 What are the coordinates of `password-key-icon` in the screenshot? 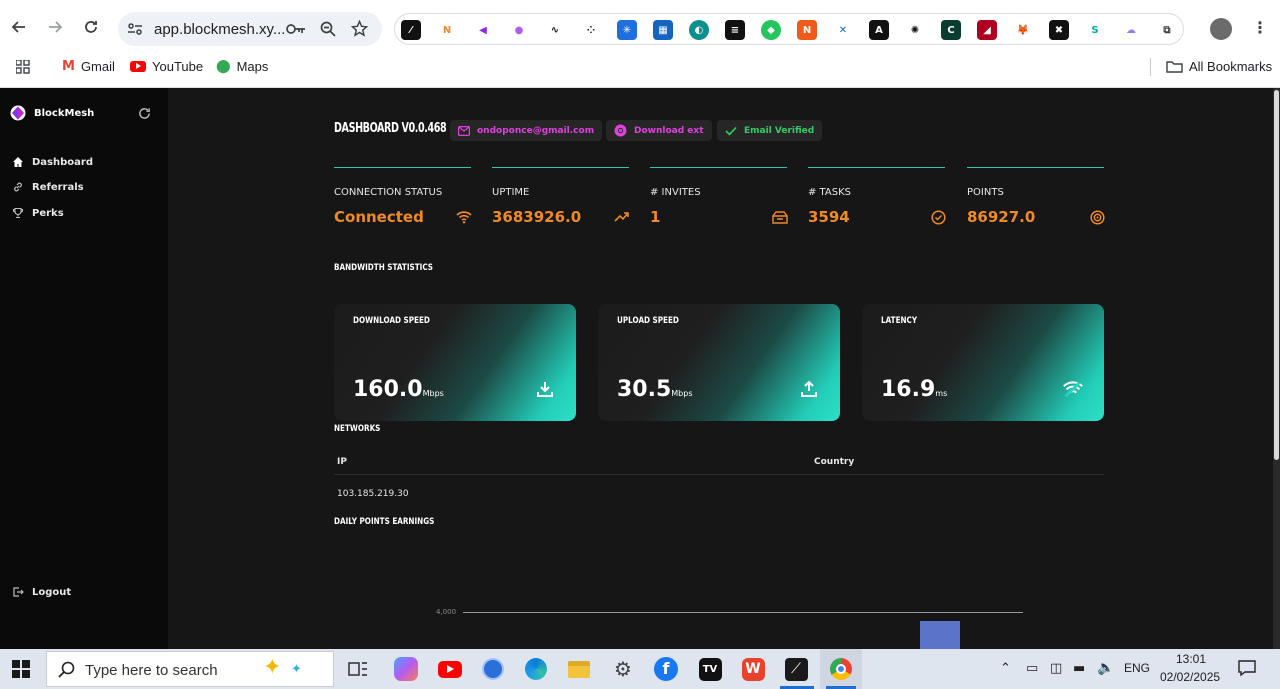 It's located at (296, 29).